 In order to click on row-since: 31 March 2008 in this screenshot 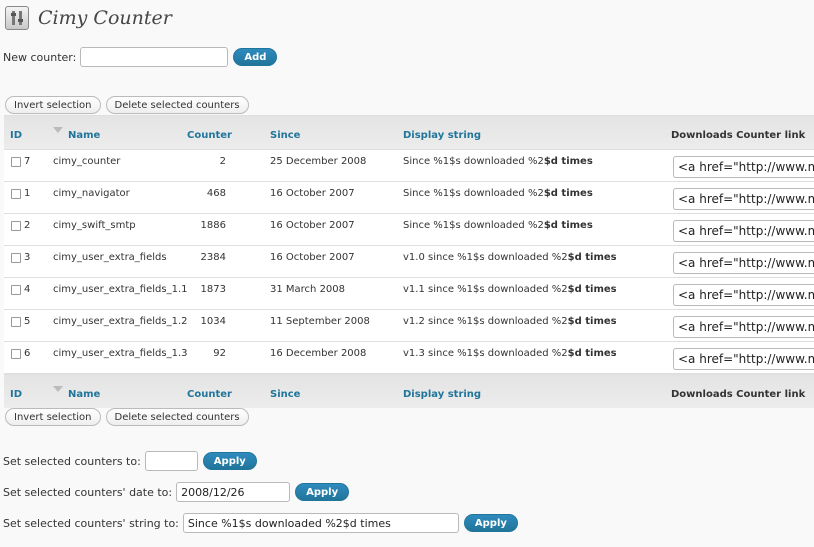, I will do `click(308, 289)`.